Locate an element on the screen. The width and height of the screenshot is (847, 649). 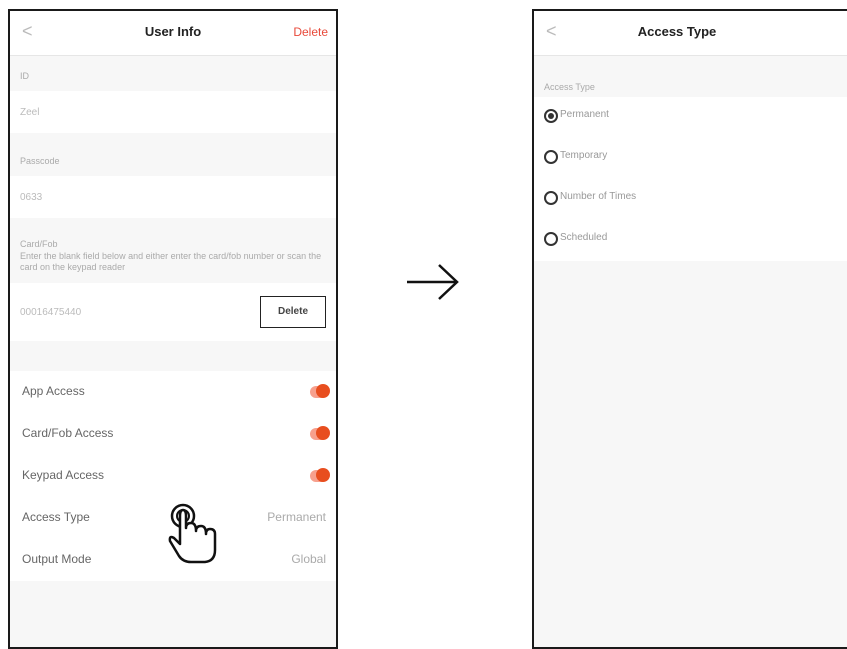
option-label: Scheduled is located at coordinates (584, 237).